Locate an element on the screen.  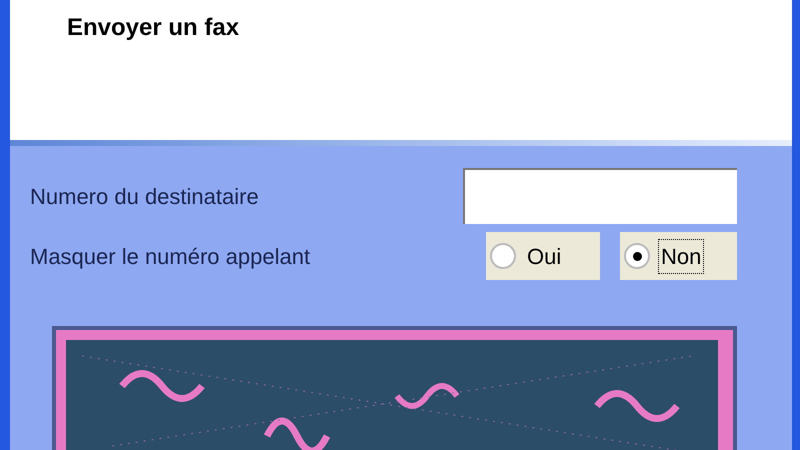
dialog-title: Envoyer un fax is located at coordinates (153, 28).